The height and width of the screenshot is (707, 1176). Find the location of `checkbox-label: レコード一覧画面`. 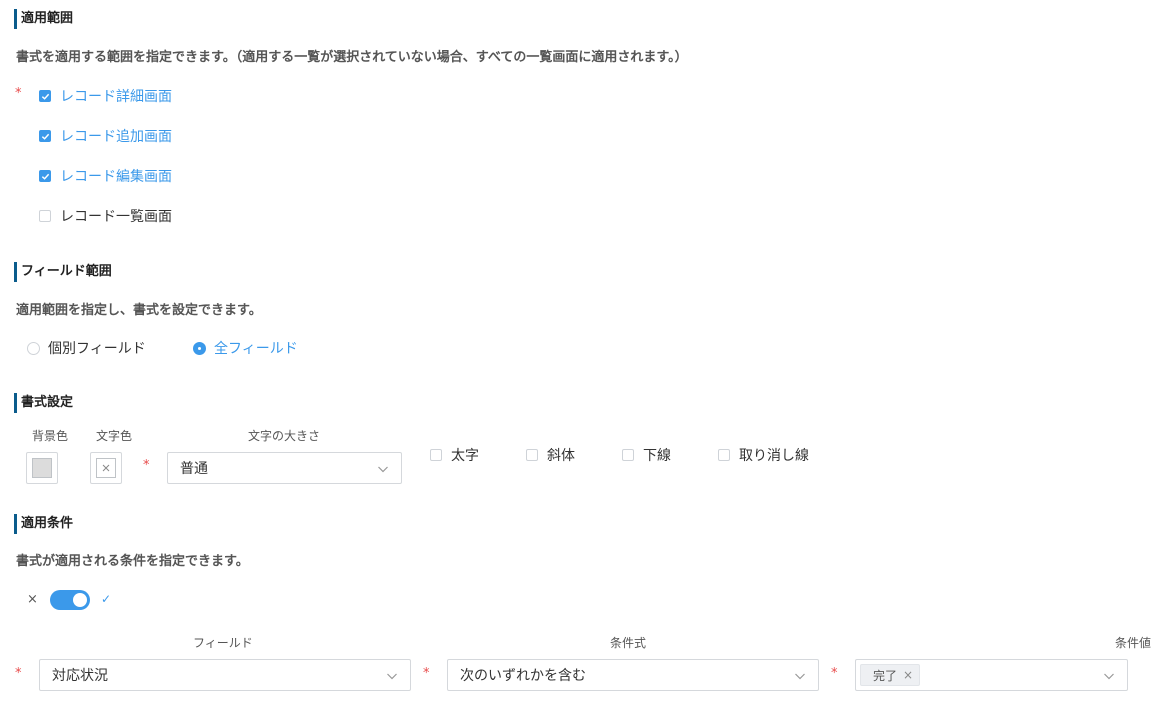

checkbox-label: レコード一覧画面 is located at coordinates (116, 217).